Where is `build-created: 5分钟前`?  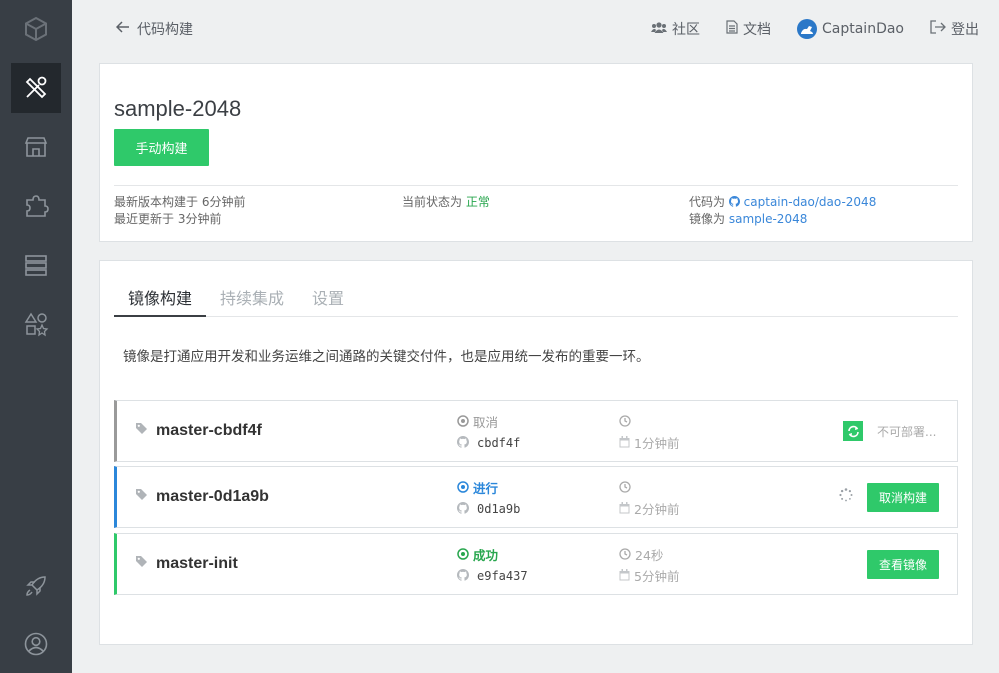
build-created: 5分钟前 is located at coordinates (657, 576).